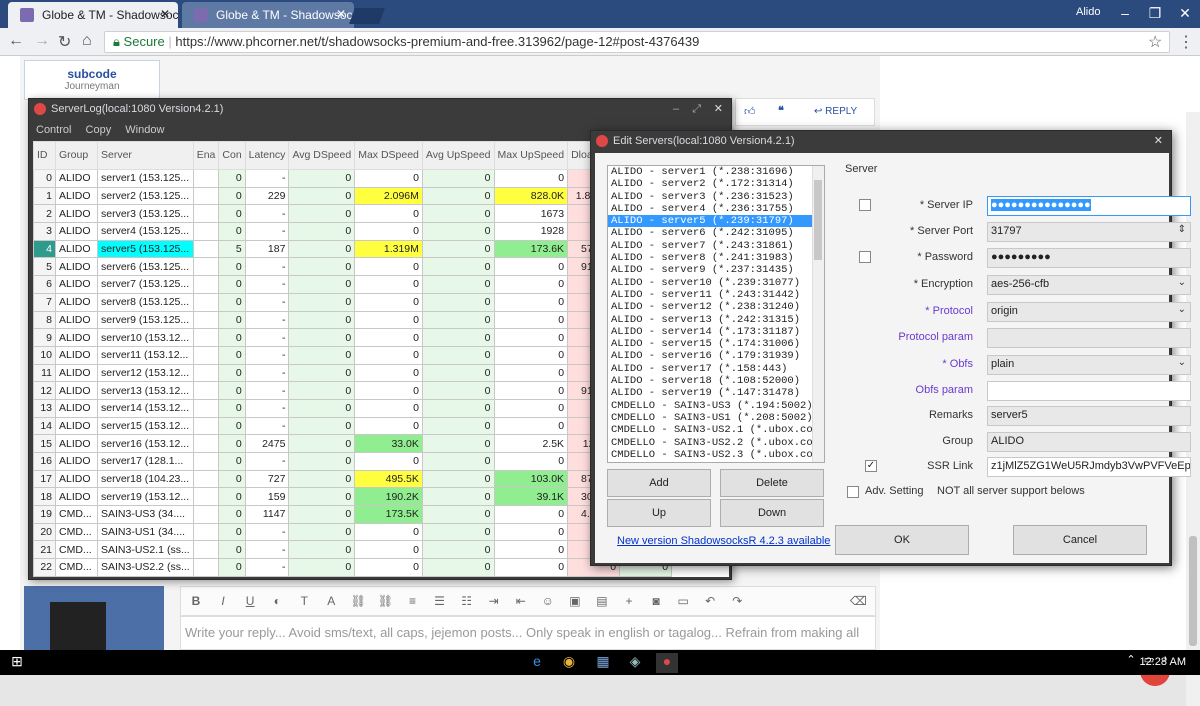 The width and height of the screenshot is (1200, 706). What do you see at coordinates (858, 601) in the screenshot?
I see `eraser-icon: ⌫` at bounding box center [858, 601].